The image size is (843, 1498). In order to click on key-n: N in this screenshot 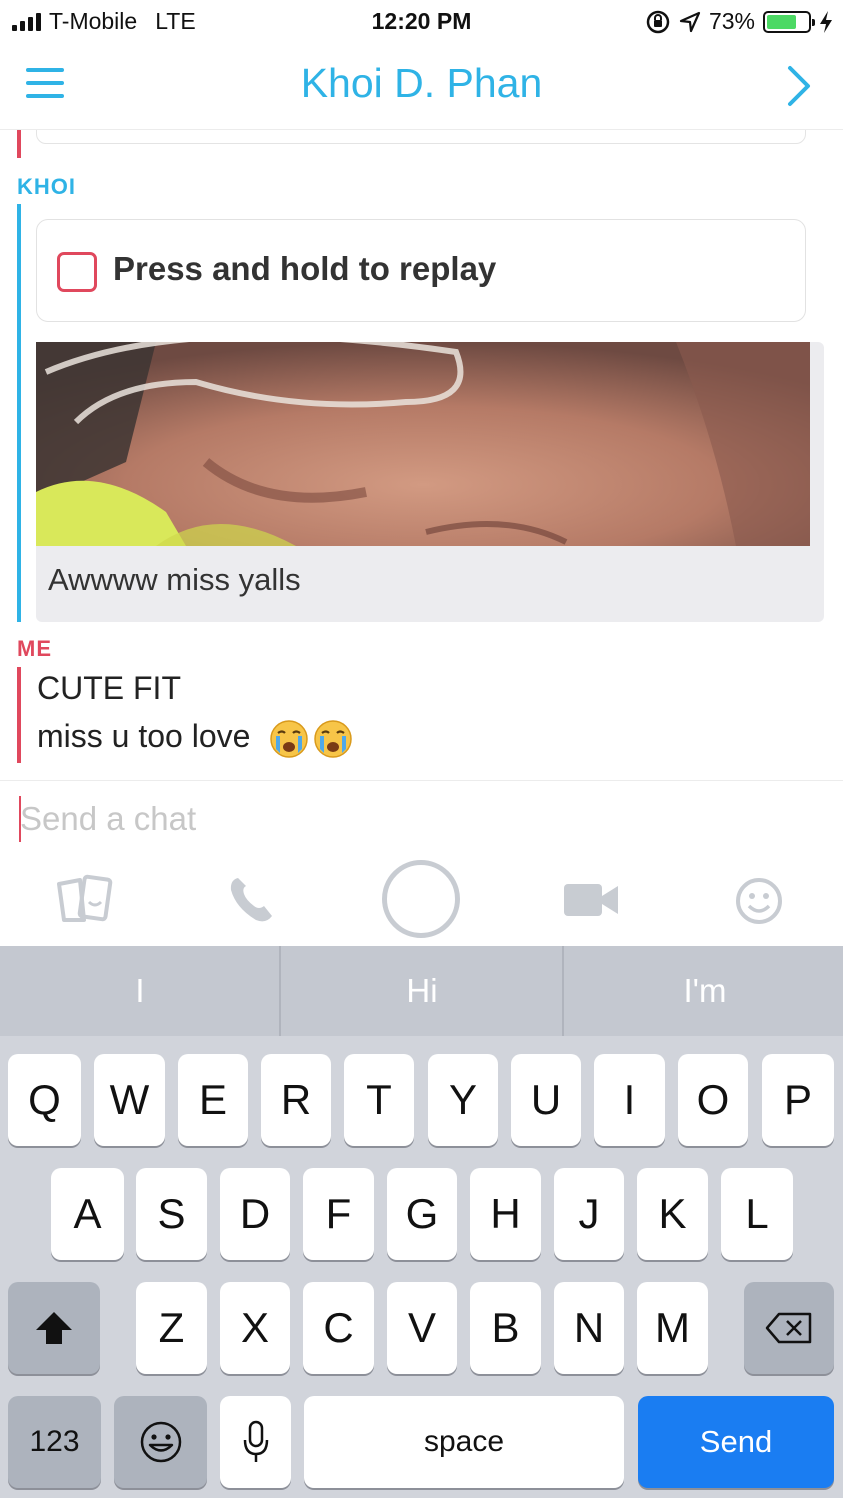, I will do `click(589, 1328)`.